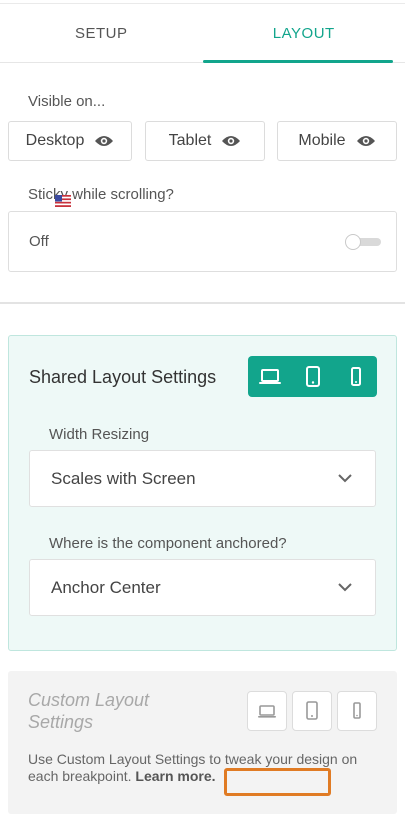 The image size is (405, 832). I want to click on sticky-value: Off, so click(39, 241).